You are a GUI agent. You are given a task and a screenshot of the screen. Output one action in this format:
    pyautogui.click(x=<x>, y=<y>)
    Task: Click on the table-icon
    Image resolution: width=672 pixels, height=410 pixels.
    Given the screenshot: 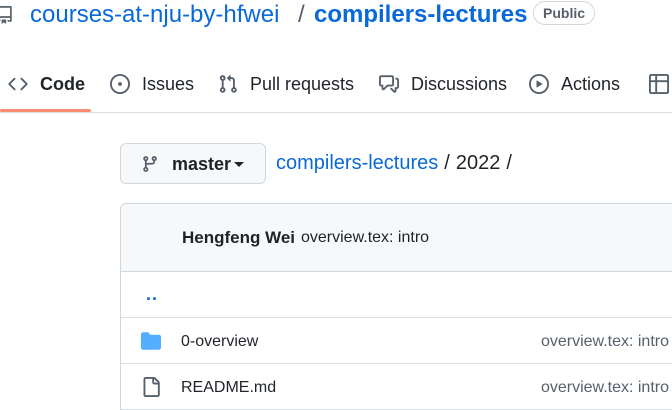 What is the action you would take?
    pyautogui.click(x=659, y=84)
    